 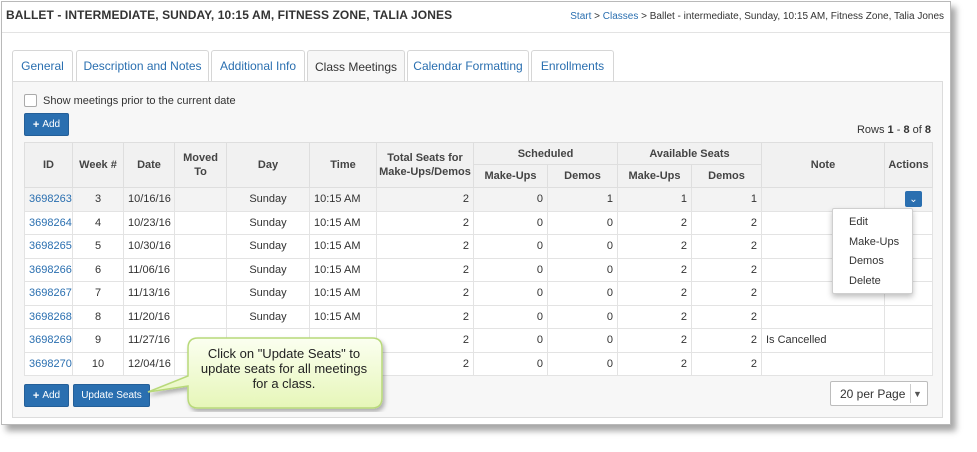 What do you see at coordinates (343, 165) in the screenshot?
I see `header-time: Time` at bounding box center [343, 165].